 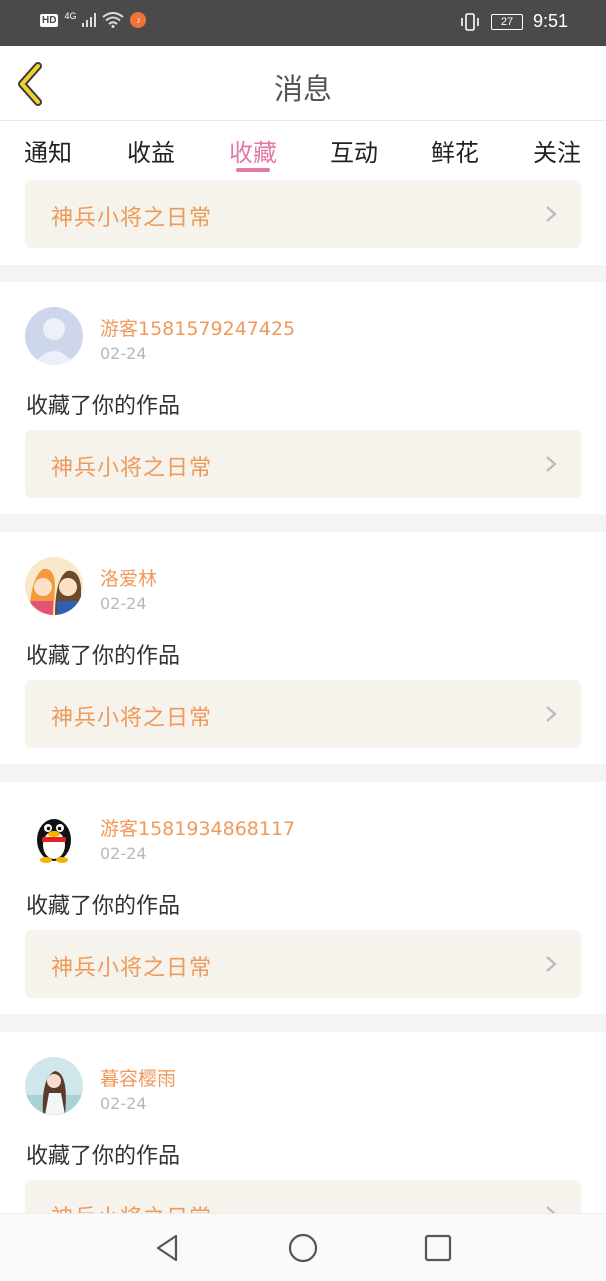 I want to click on tab-notifications: 通知, so click(x=48, y=150).